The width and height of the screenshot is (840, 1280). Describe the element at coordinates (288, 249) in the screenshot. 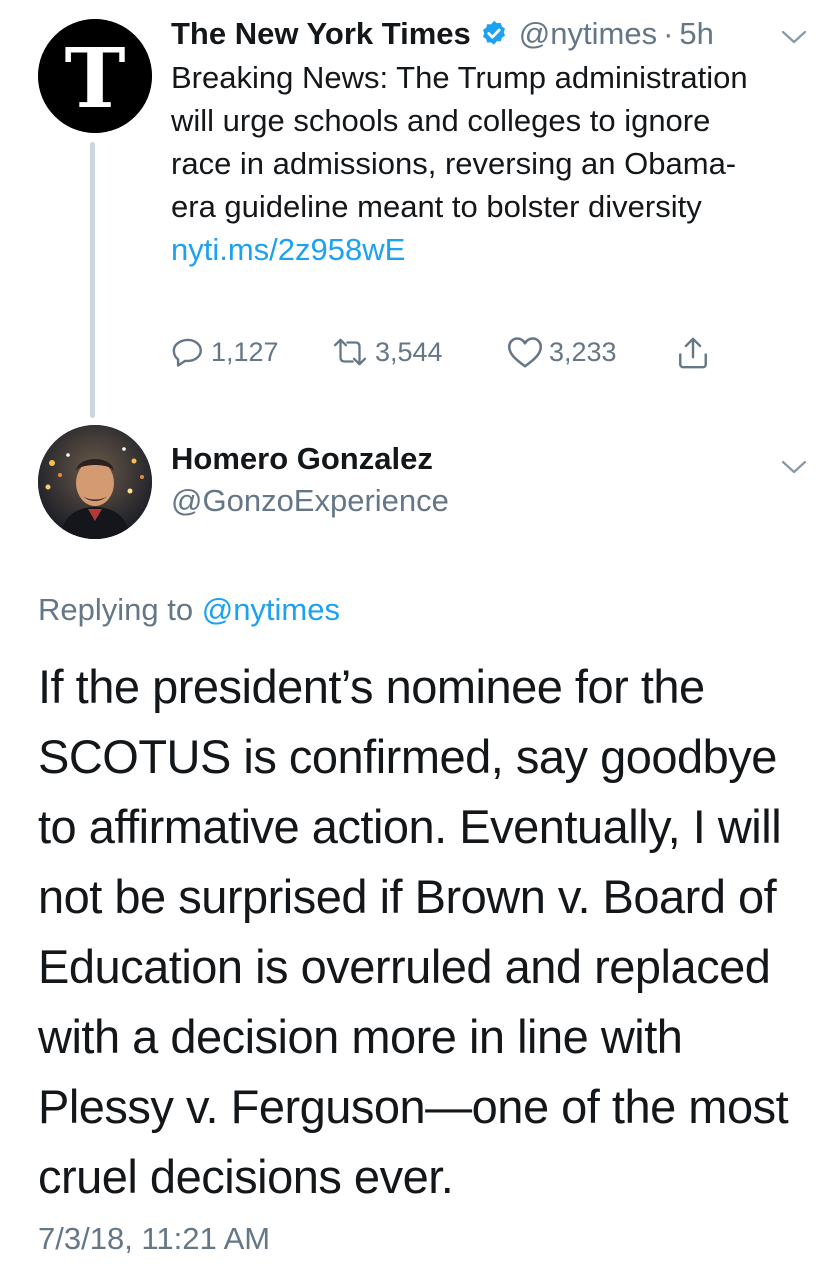

I see `tweet-link: nyti.ms/2z958wE` at that location.